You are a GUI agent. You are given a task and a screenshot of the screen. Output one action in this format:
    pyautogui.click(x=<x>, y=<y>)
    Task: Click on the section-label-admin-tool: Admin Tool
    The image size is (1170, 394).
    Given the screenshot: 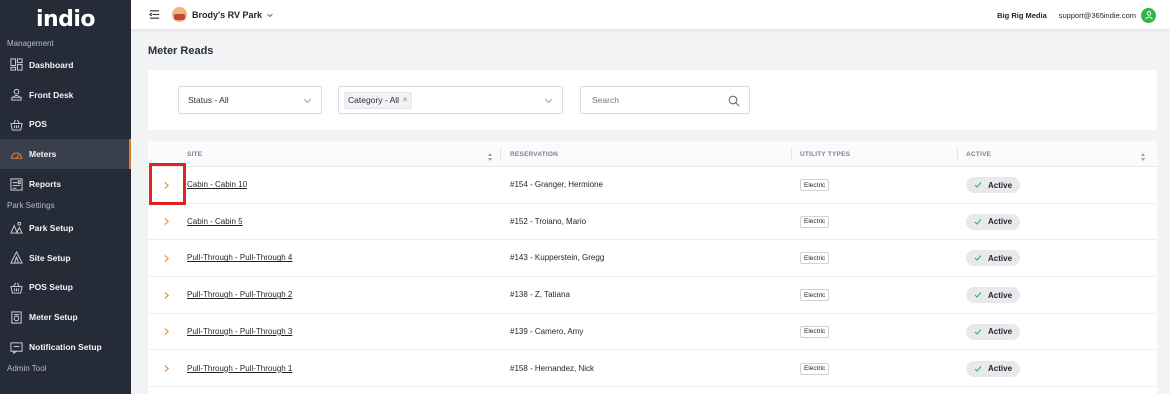 What is the action you would take?
    pyautogui.click(x=27, y=369)
    